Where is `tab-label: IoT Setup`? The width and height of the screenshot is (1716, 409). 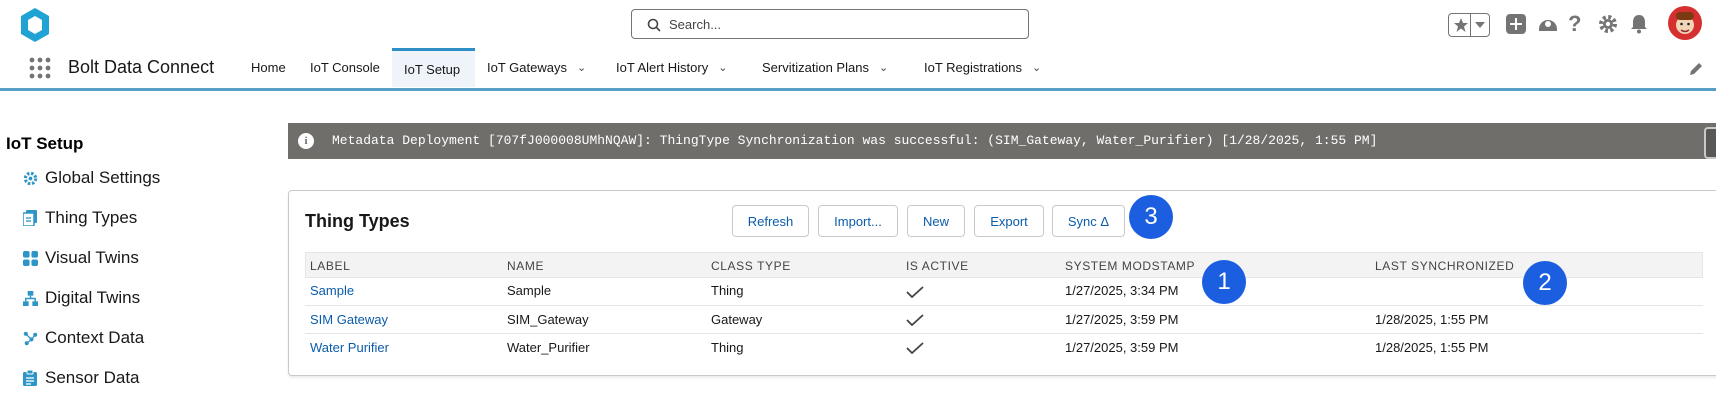 tab-label: IoT Setup is located at coordinates (432, 69).